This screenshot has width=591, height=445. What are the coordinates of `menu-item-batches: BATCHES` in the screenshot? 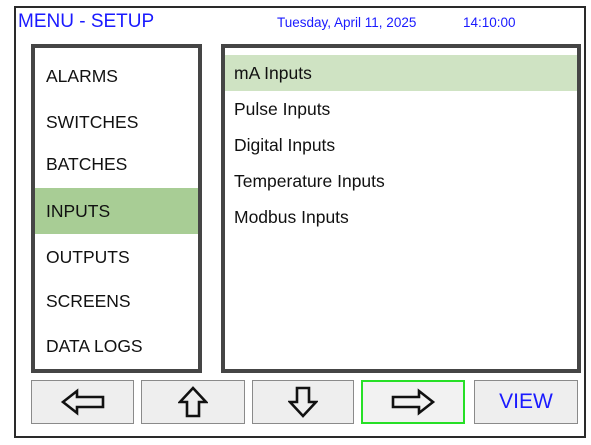 It's located at (116, 164).